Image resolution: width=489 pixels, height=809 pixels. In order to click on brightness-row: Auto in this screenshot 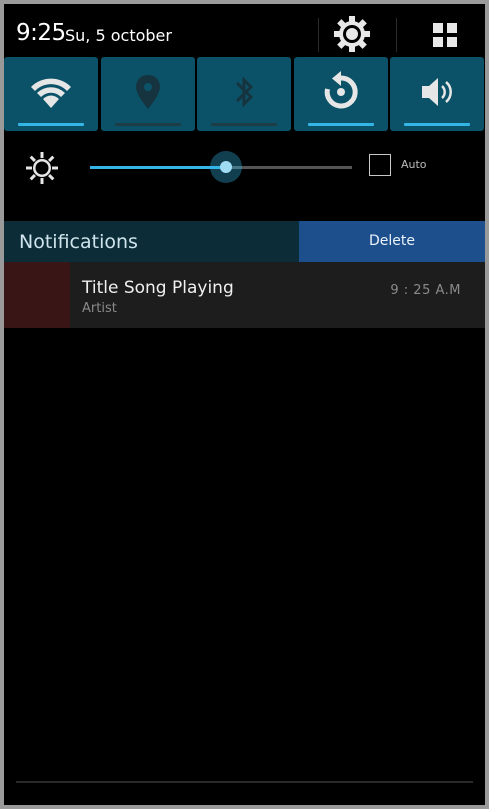, I will do `click(244, 169)`.